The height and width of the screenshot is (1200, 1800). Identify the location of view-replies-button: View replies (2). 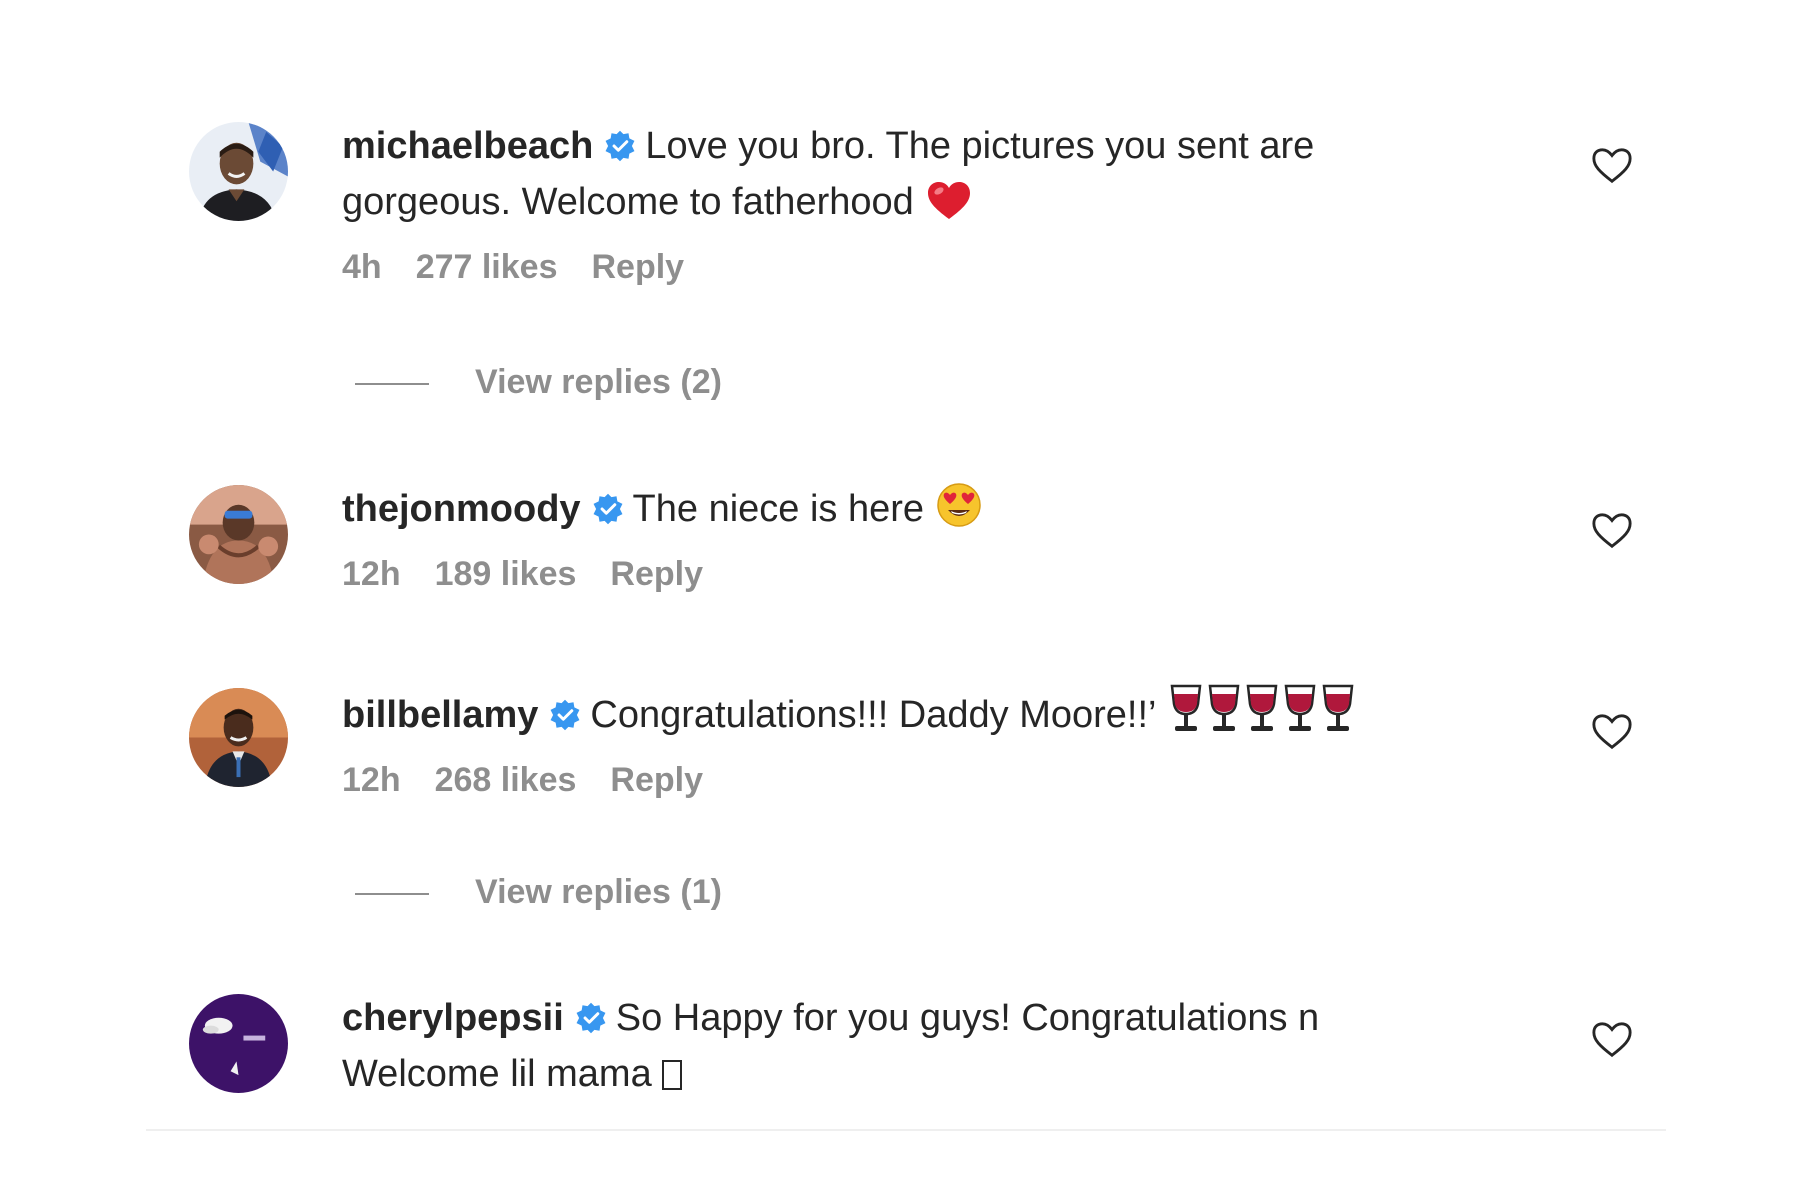
(538, 388).